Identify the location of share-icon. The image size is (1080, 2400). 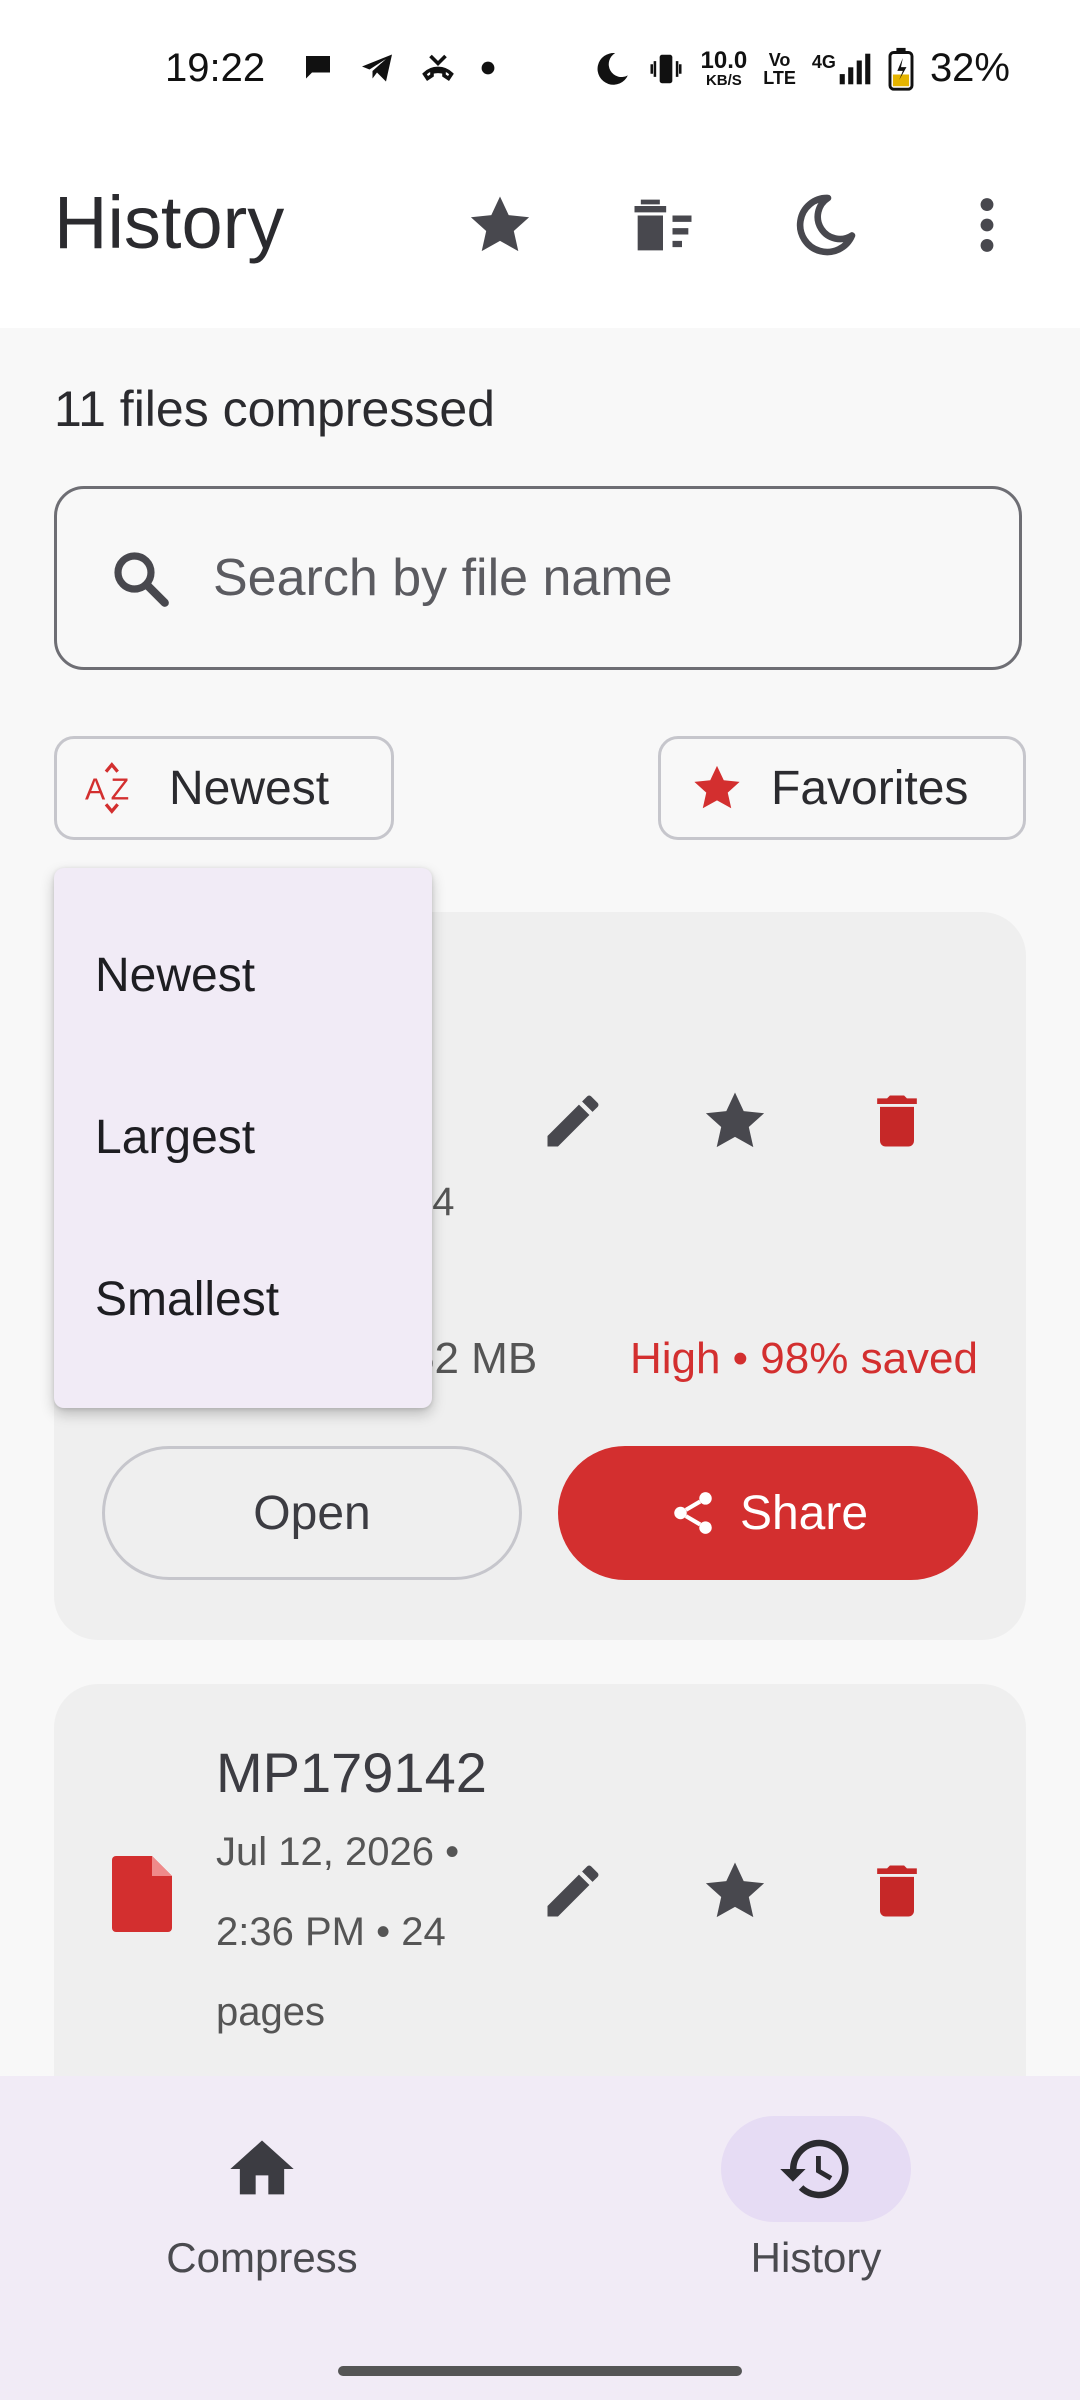
(693, 1513).